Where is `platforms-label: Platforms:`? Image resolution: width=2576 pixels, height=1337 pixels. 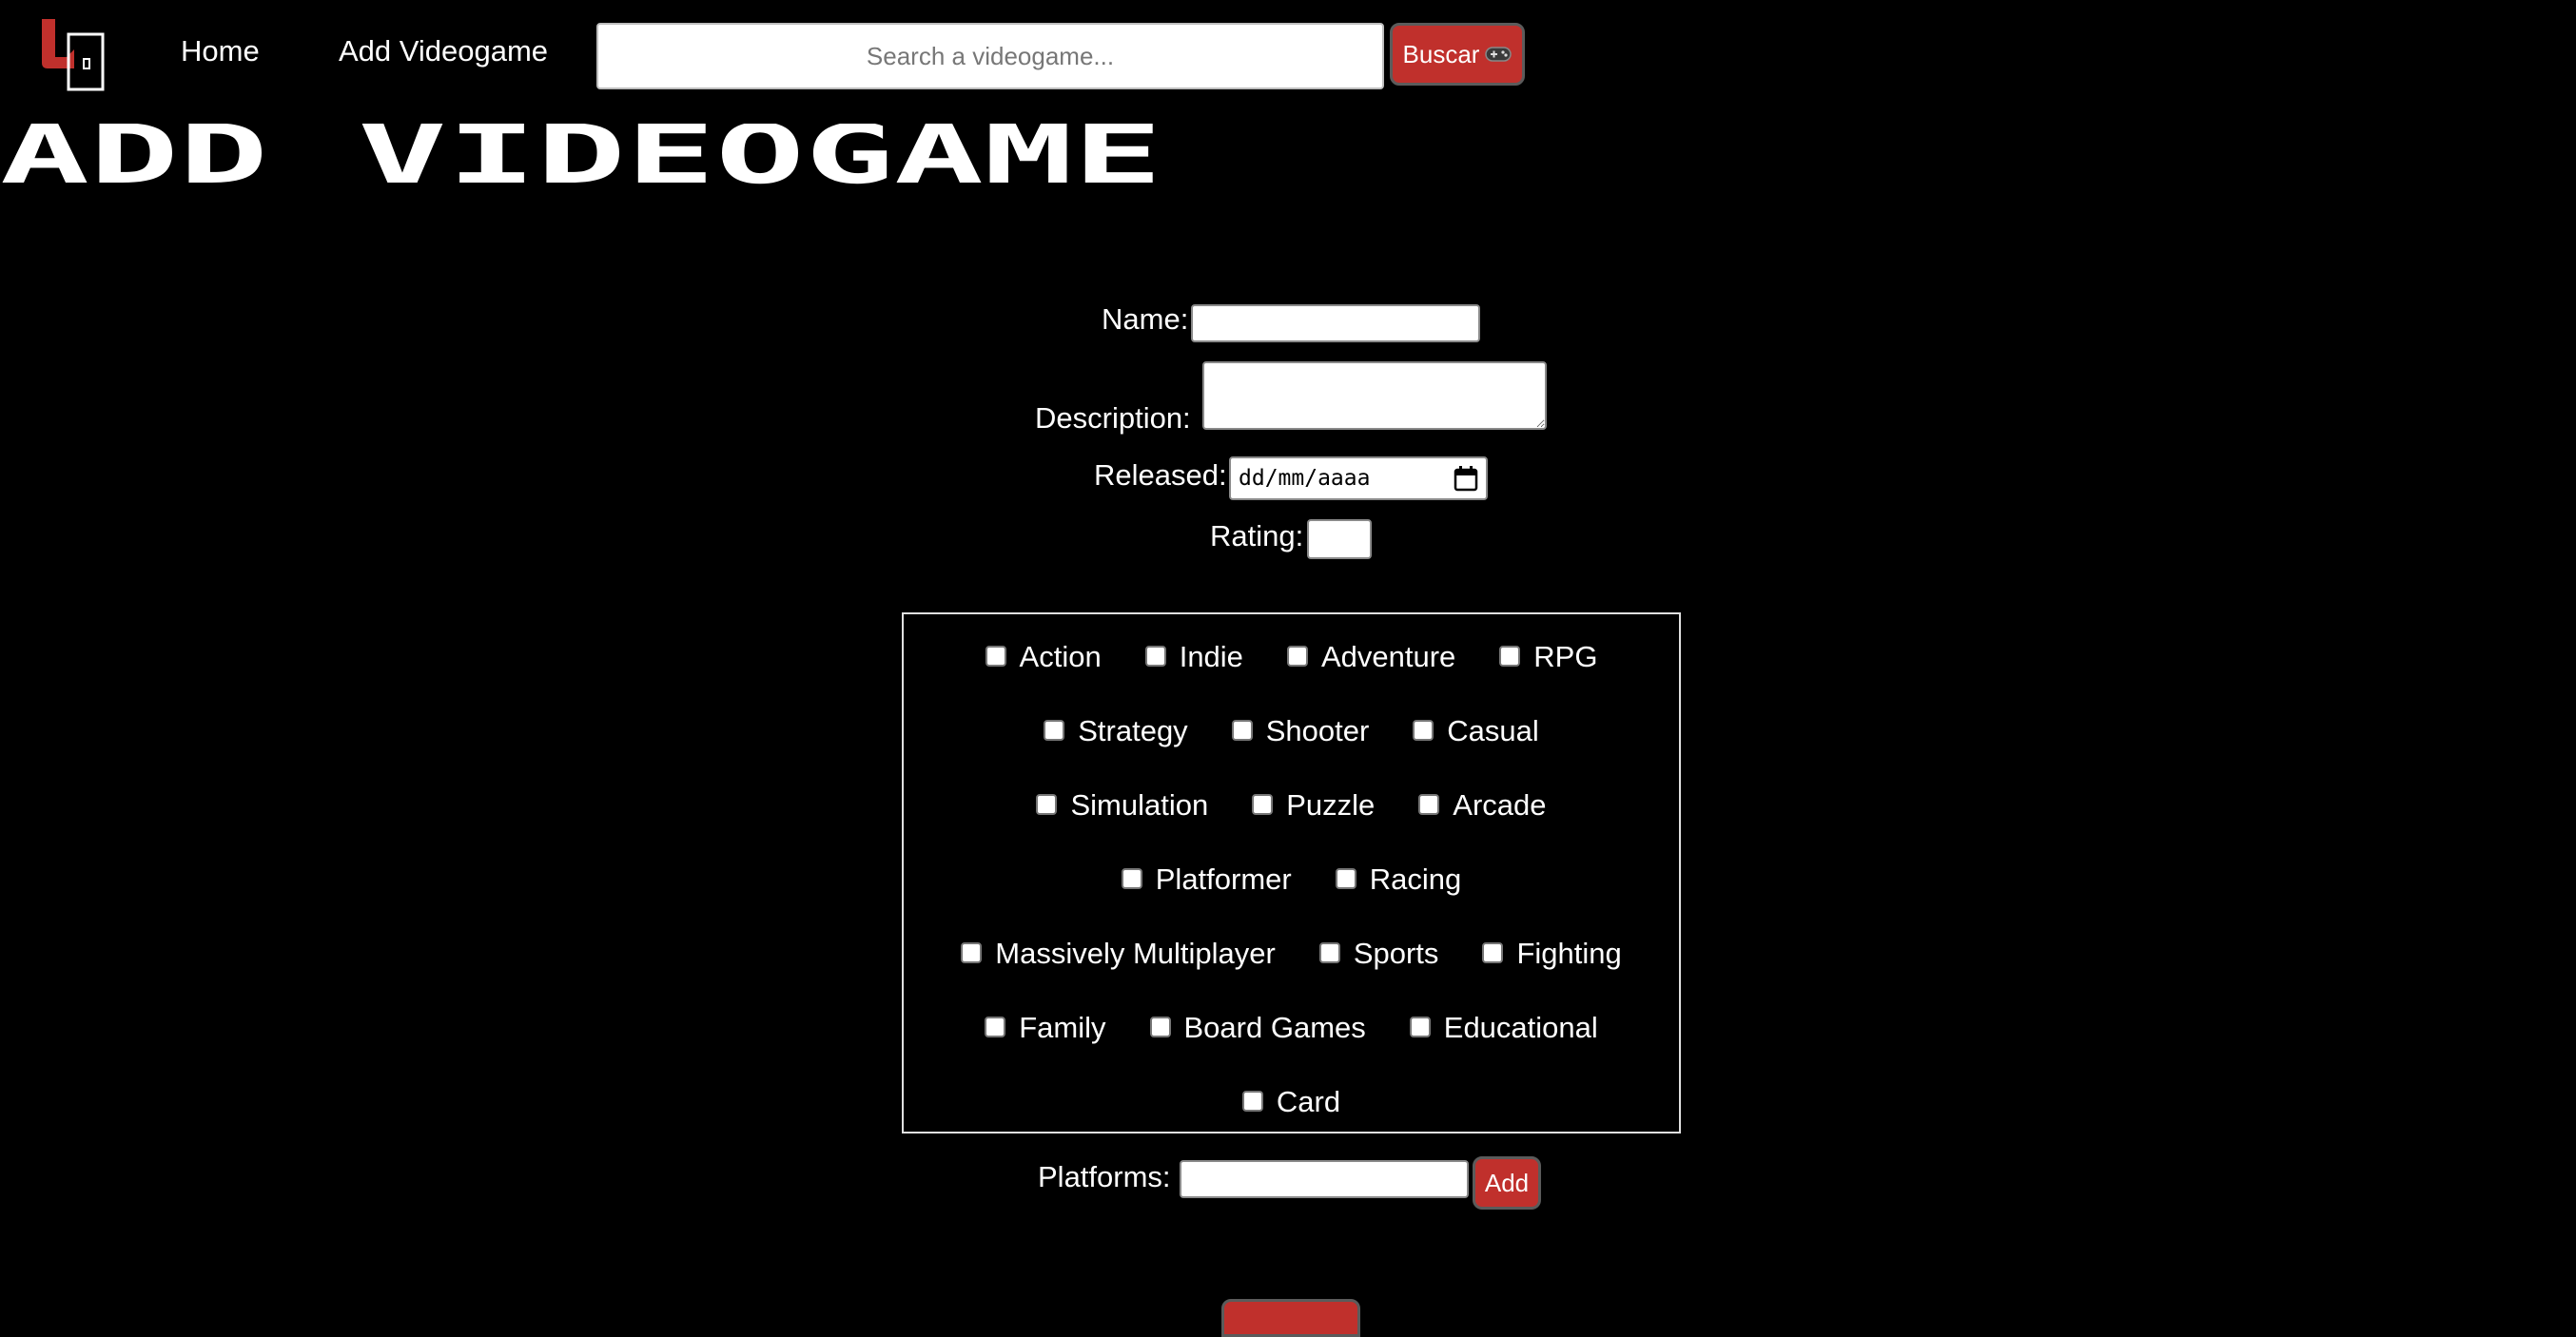 platforms-label: Platforms: is located at coordinates (1104, 1176).